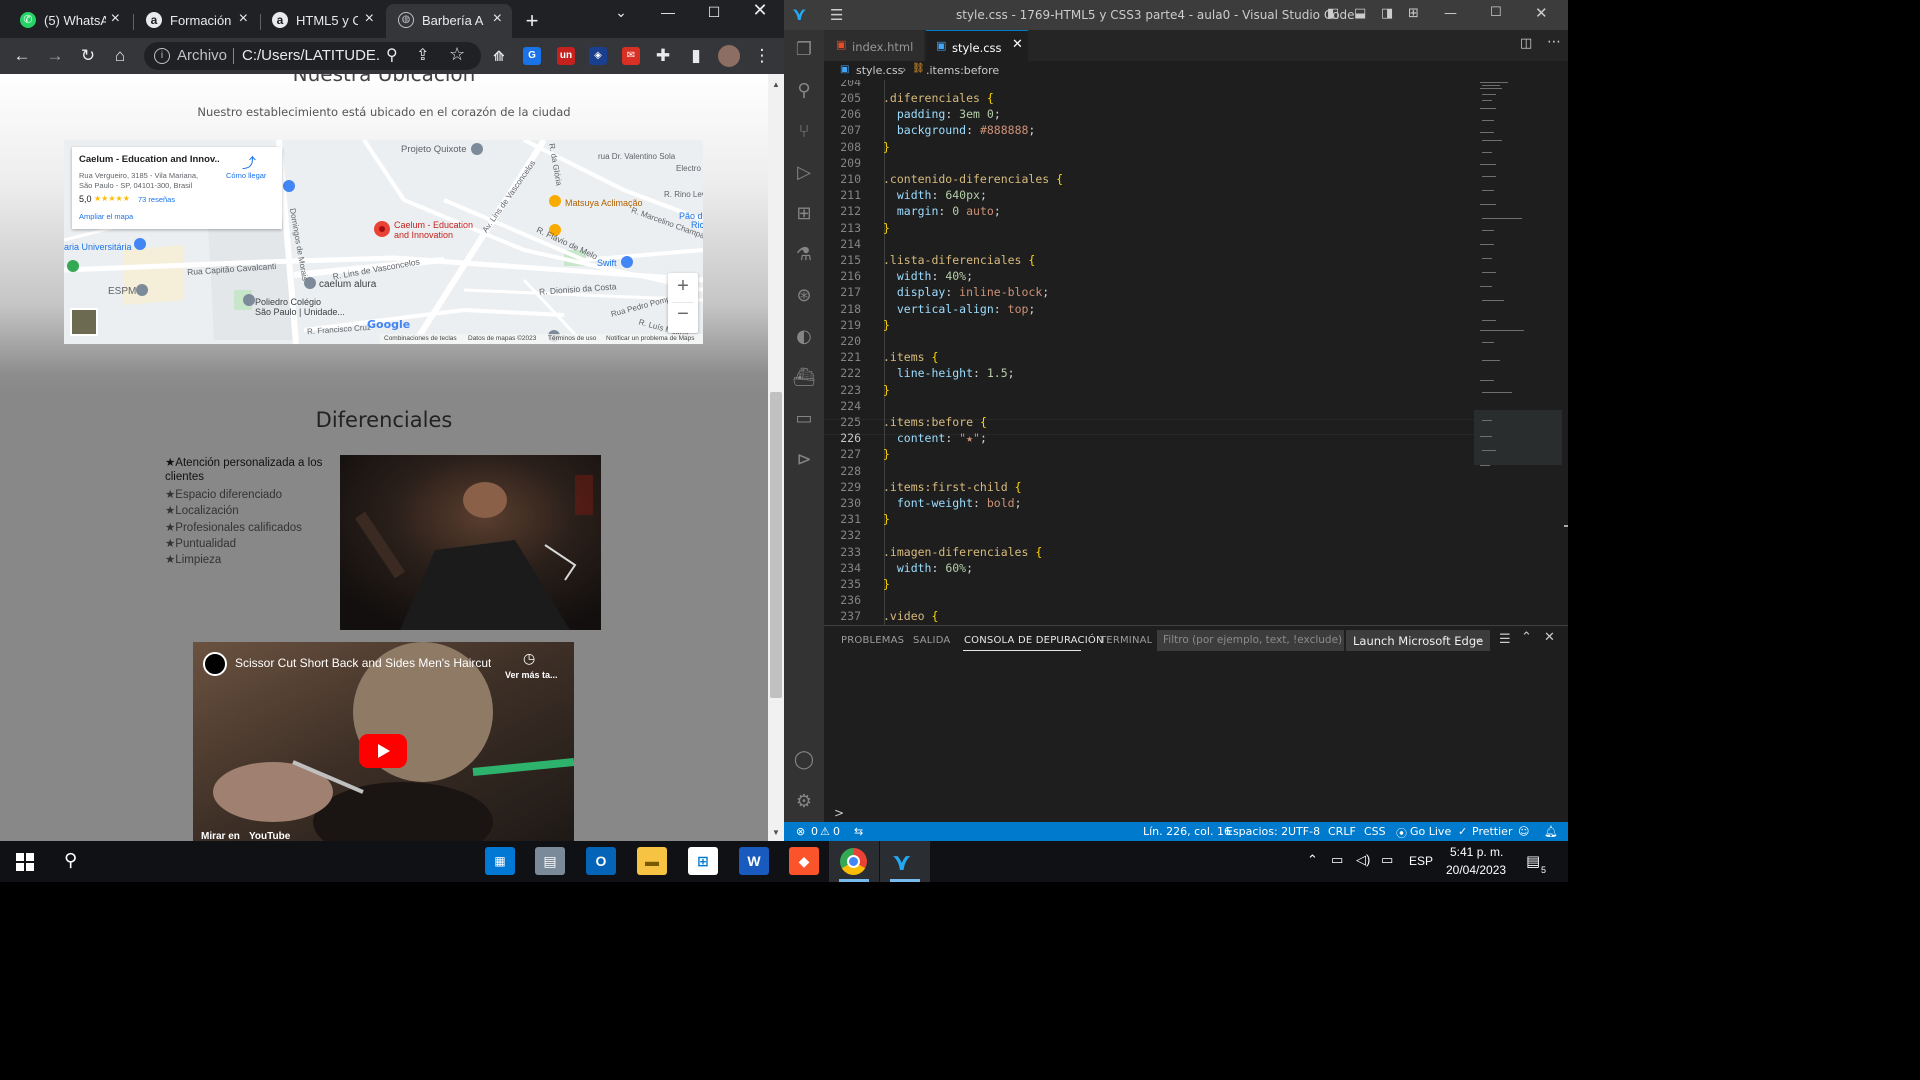 This screenshot has height=1080, width=1920. I want to click on code-line: width: 640px;, so click(935, 195).